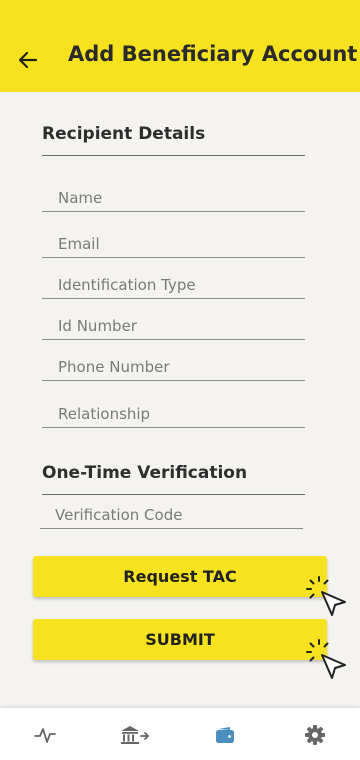 This screenshot has width=360, height=760. What do you see at coordinates (173, 411) in the screenshot?
I see `relationship-field` at bounding box center [173, 411].